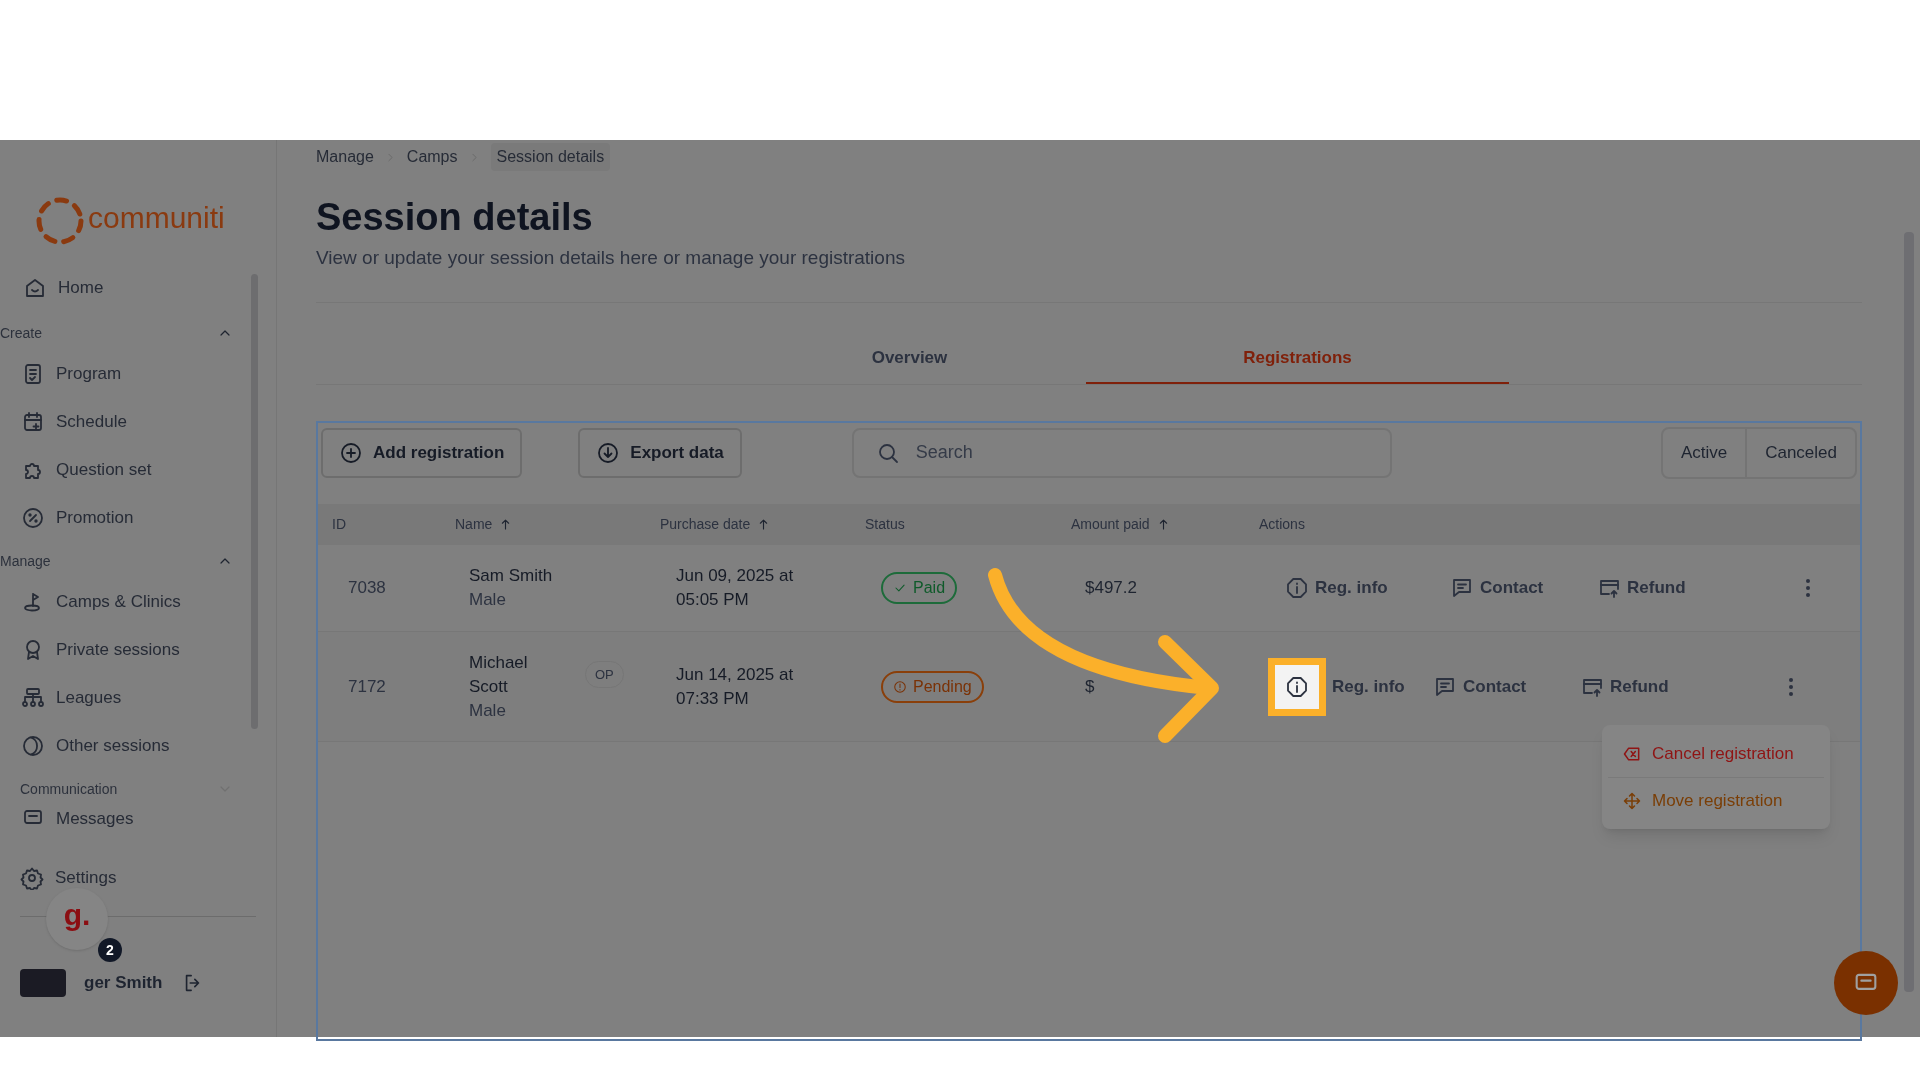 The image size is (1920, 1080). Describe the element at coordinates (1090, 686) in the screenshot. I see `table-cell-text: $` at that location.